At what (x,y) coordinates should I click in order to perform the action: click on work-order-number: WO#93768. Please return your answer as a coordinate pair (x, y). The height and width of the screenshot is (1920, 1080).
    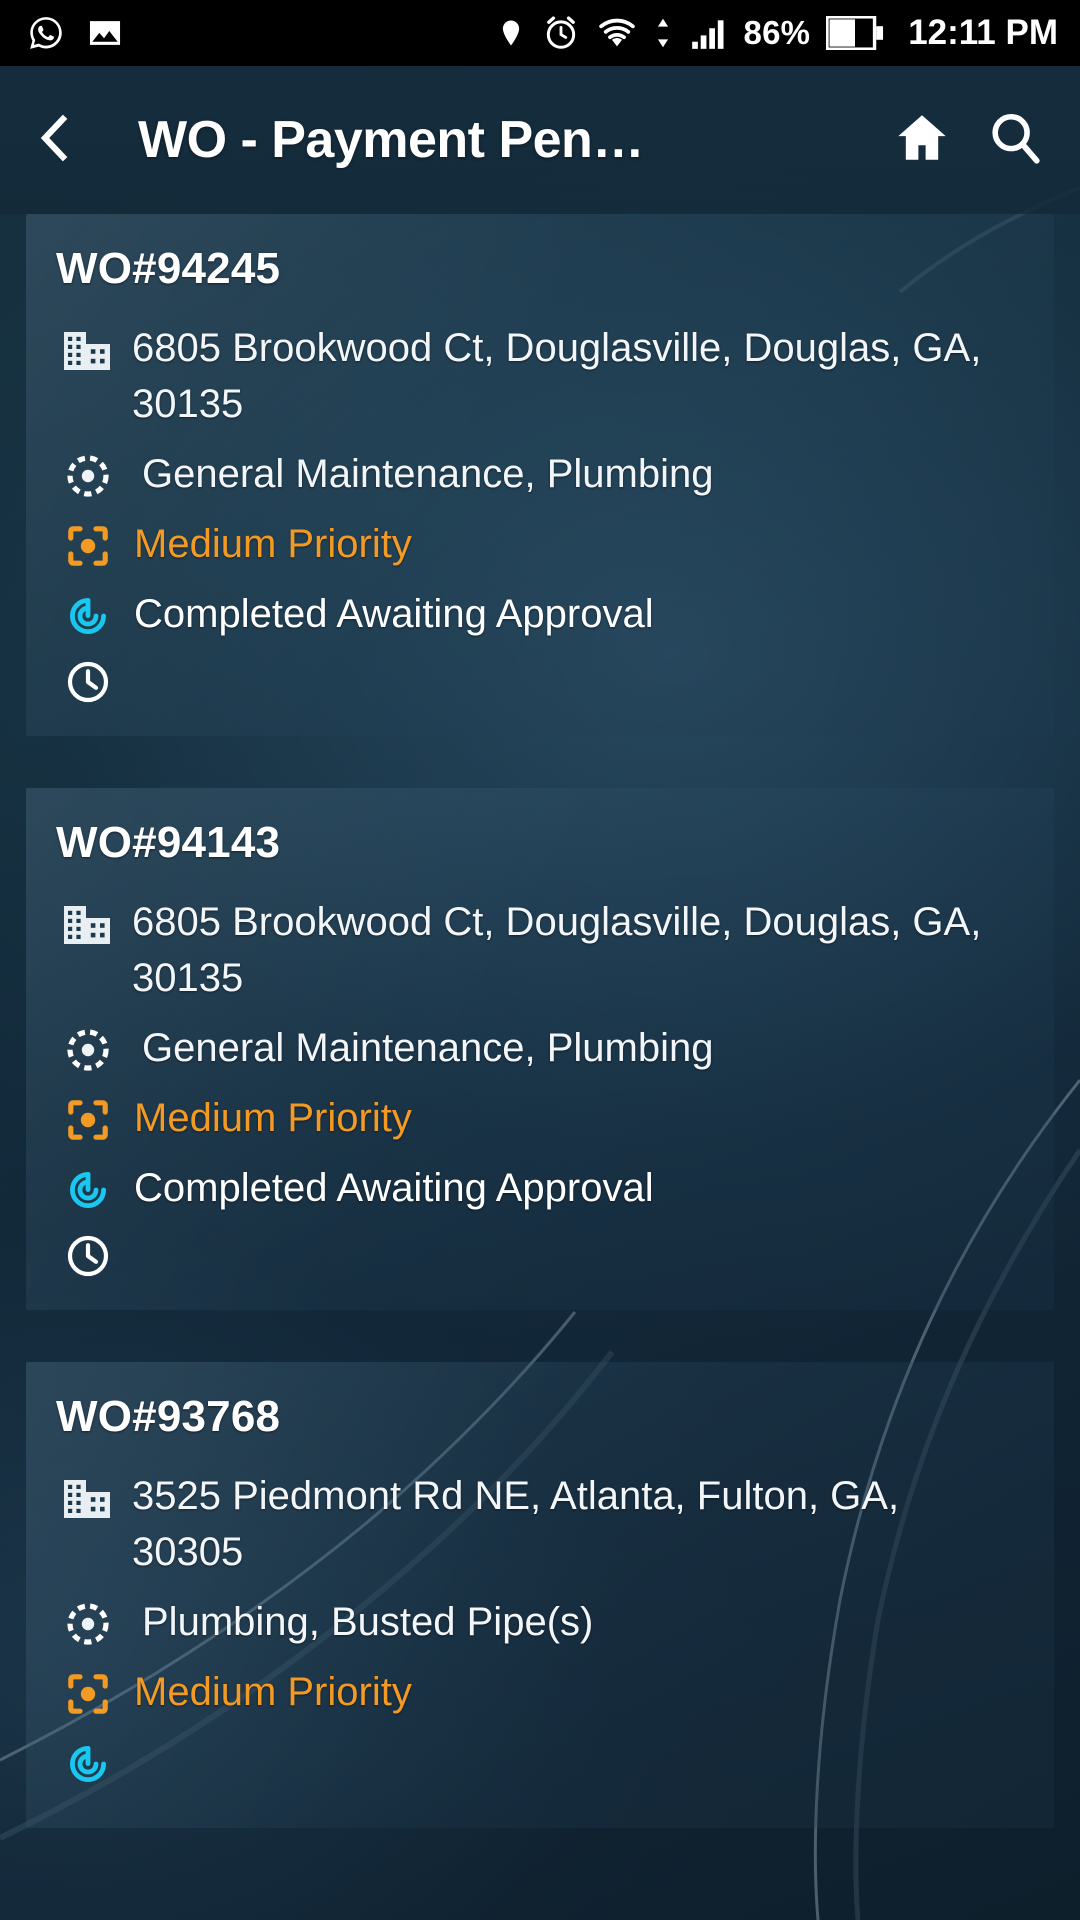
    Looking at the image, I should click on (168, 1416).